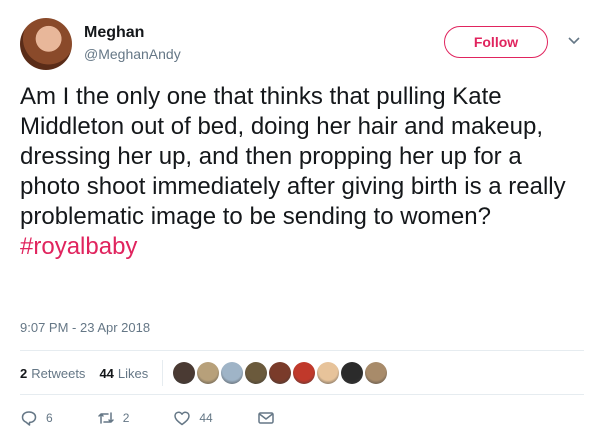  What do you see at coordinates (305, 44) in the screenshot?
I see `tweet-header: Meghan @MeghanAndy Follow` at bounding box center [305, 44].